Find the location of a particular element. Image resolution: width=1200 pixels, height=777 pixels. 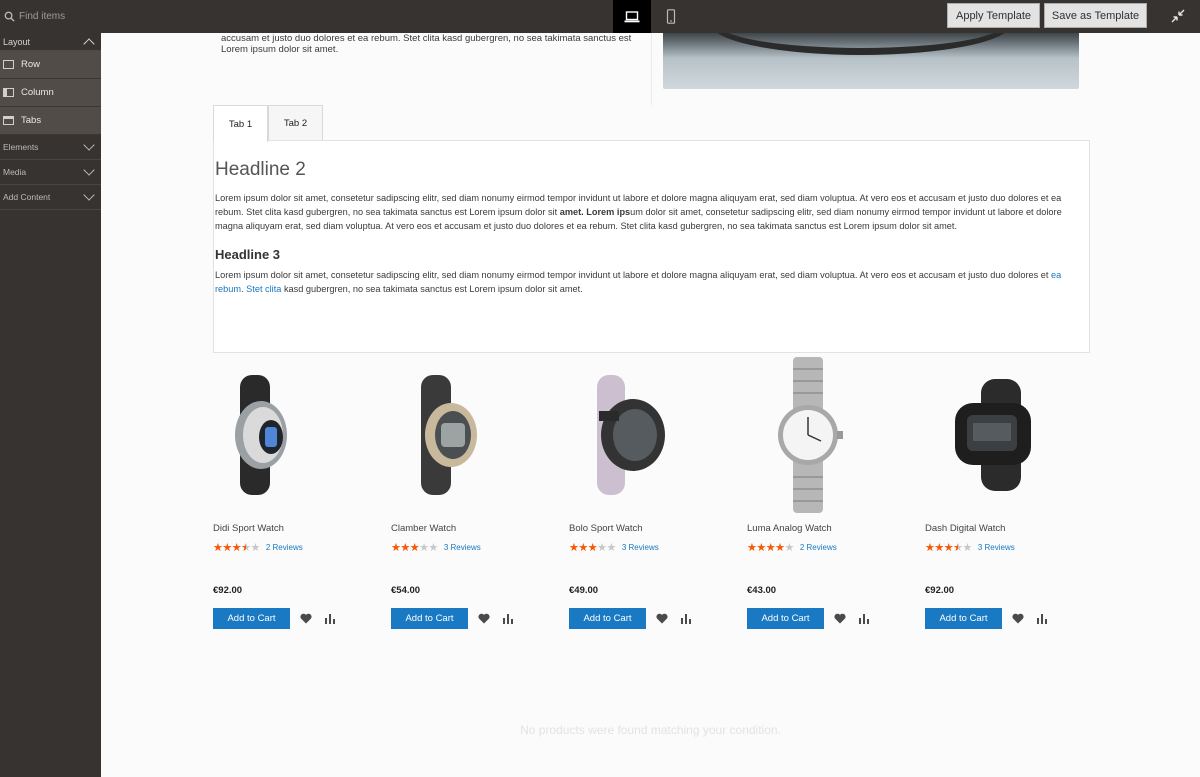

product-price: €54.00 is located at coordinates (406, 590).